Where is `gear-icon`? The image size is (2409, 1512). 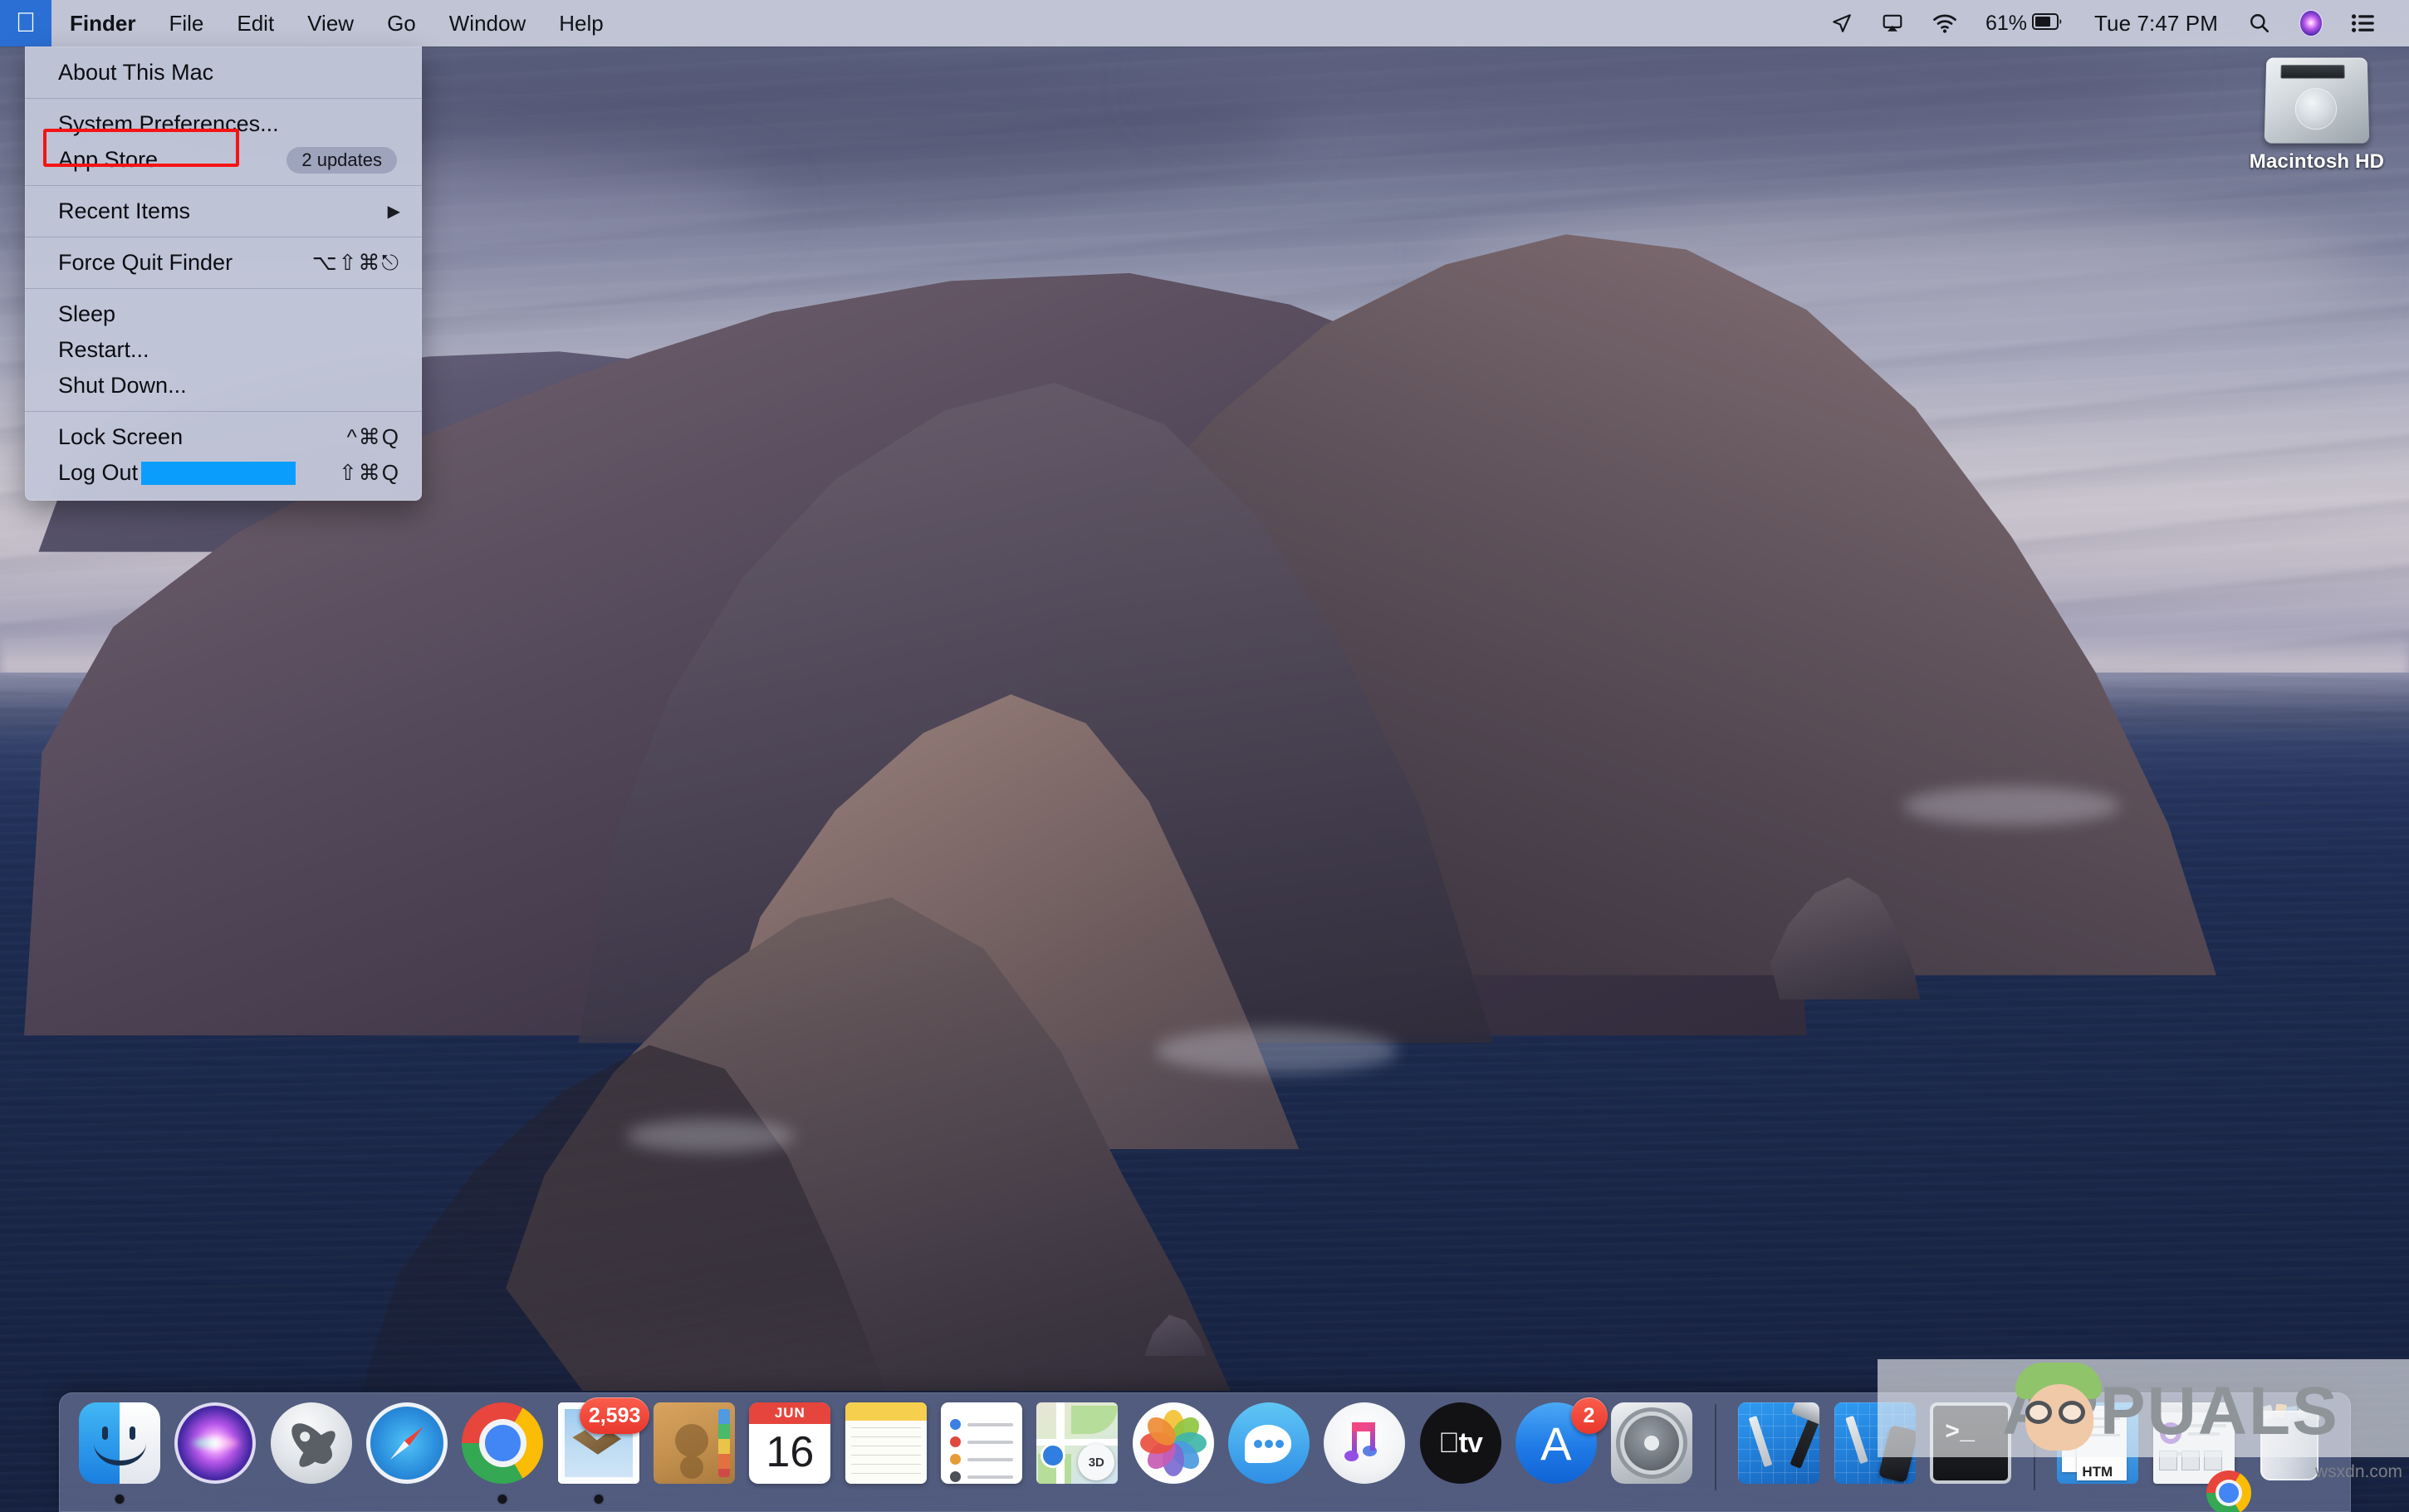 gear-icon is located at coordinates (1652, 1443).